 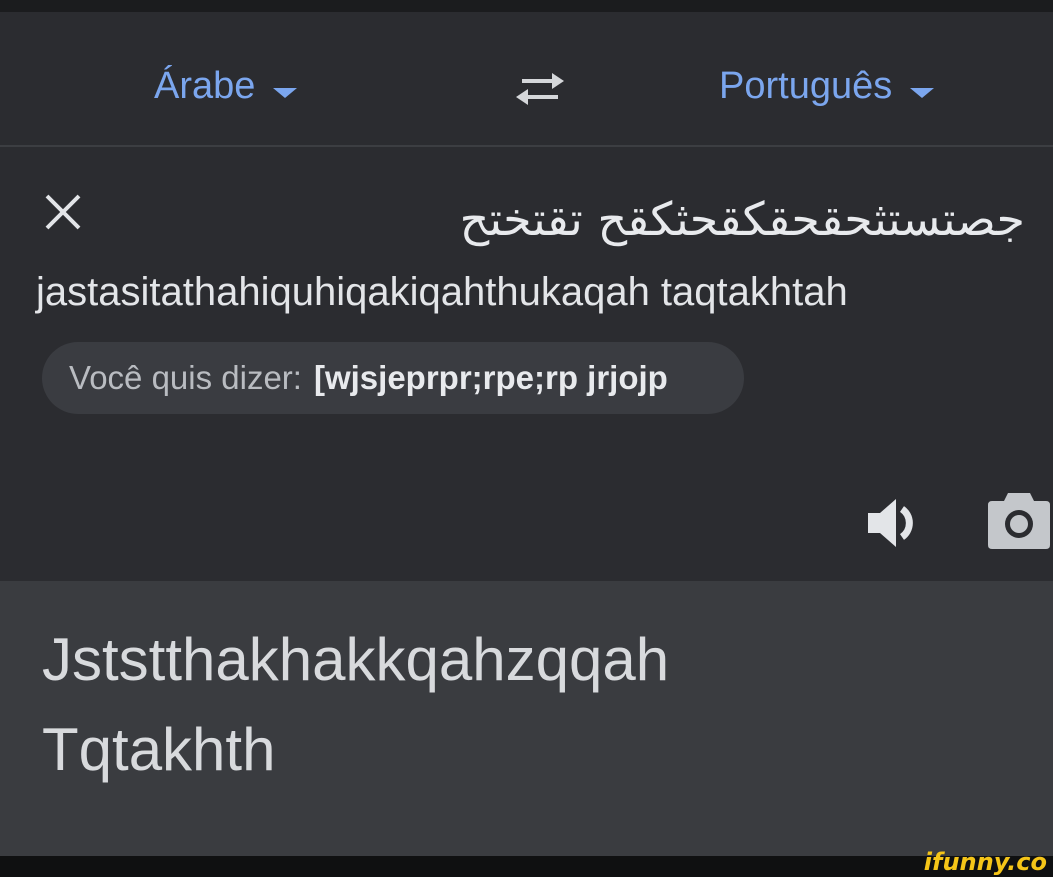 I want to click on clear-input-button, so click(x=63, y=212).